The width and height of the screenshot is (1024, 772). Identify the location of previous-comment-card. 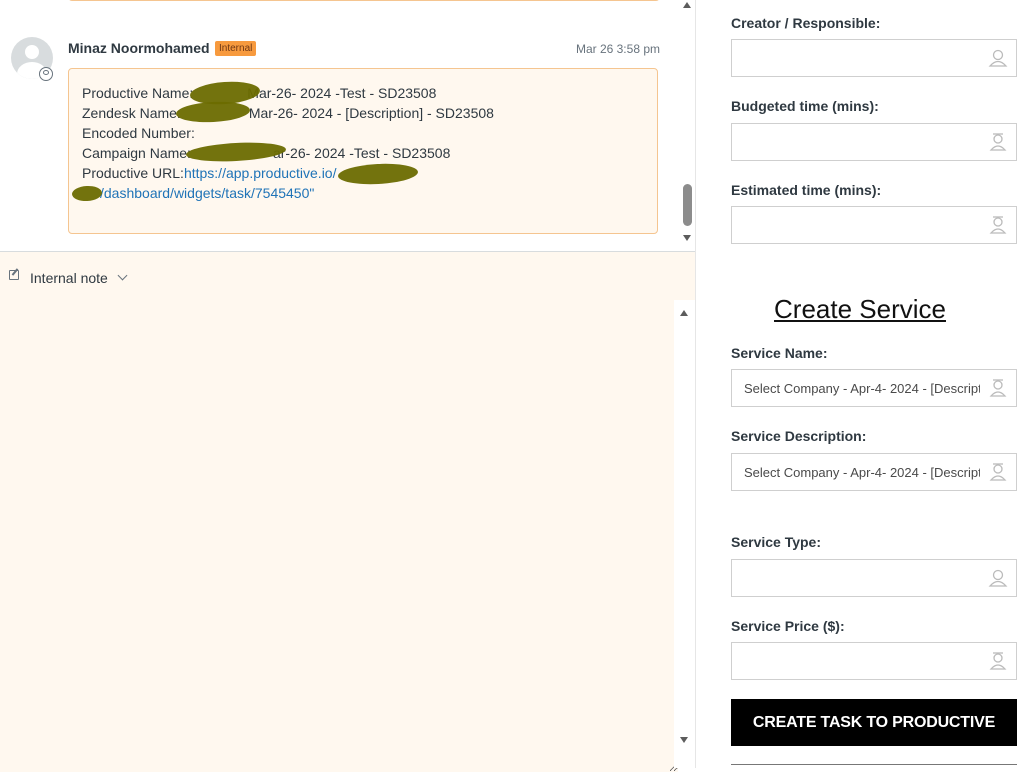
(364, 0).